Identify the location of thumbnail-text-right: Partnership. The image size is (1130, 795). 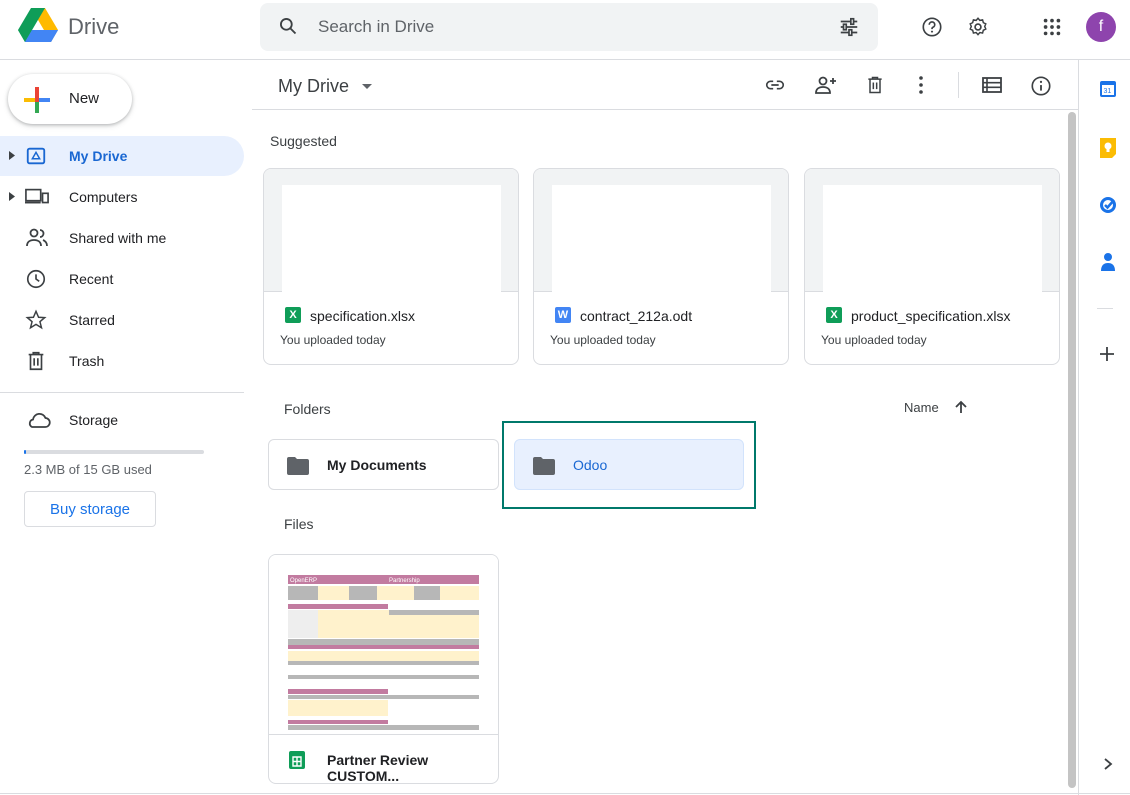
(404, 581).